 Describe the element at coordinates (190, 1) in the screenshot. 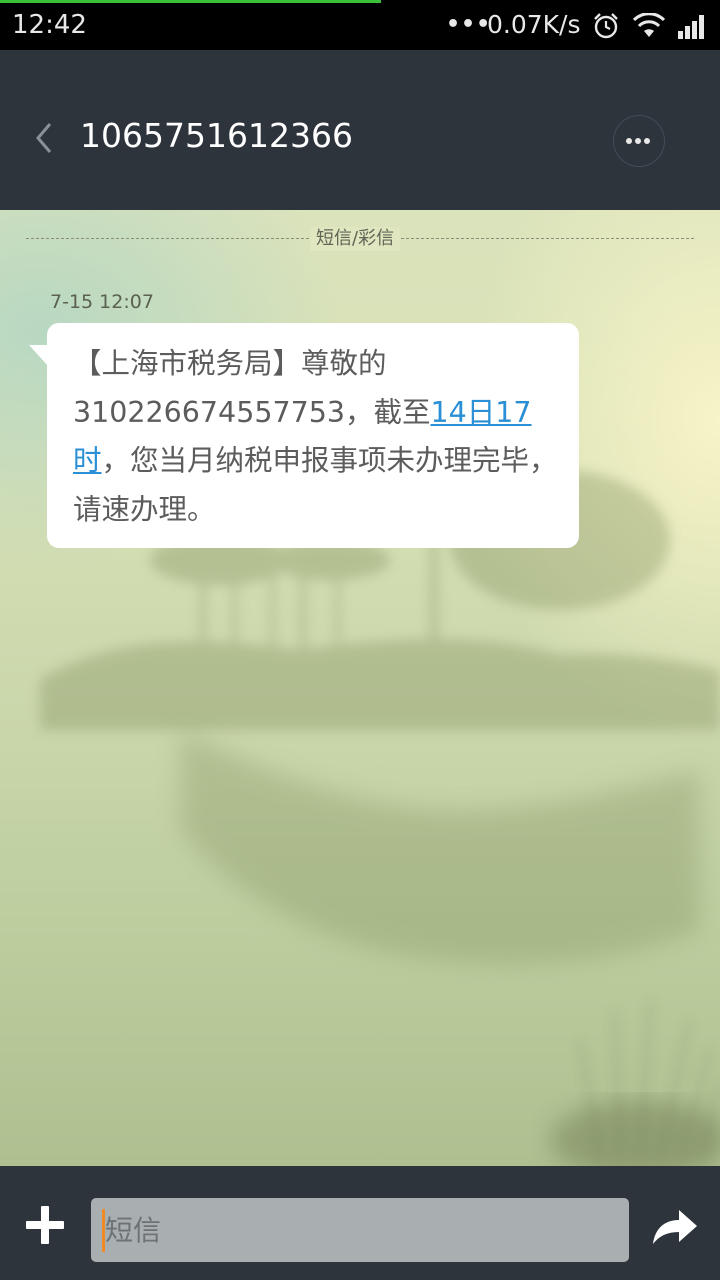

I see `page-load-indicator` at that location.